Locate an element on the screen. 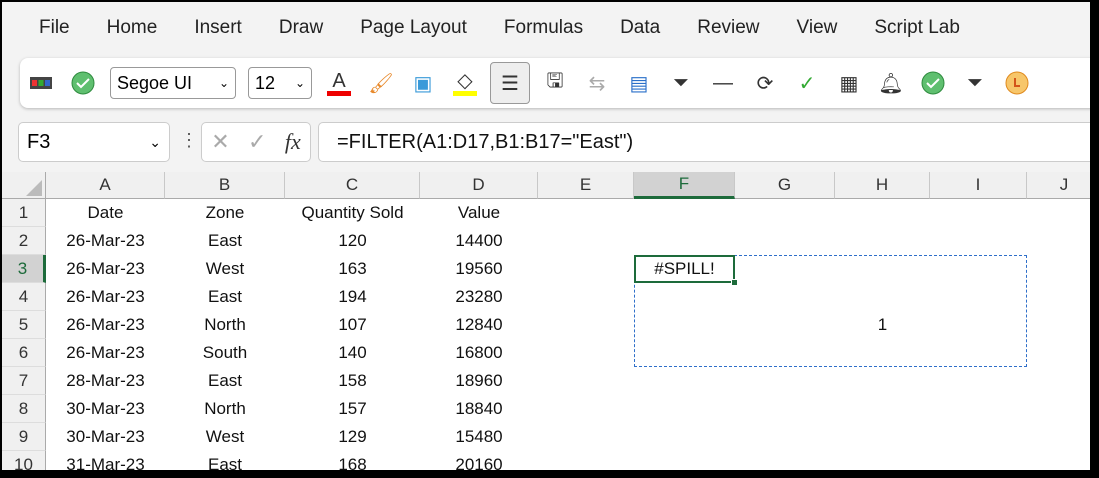 Image resolution: width=1099 pixels, height=478 pixels. row-header-9: 9 is located at coordinates (24, 437).